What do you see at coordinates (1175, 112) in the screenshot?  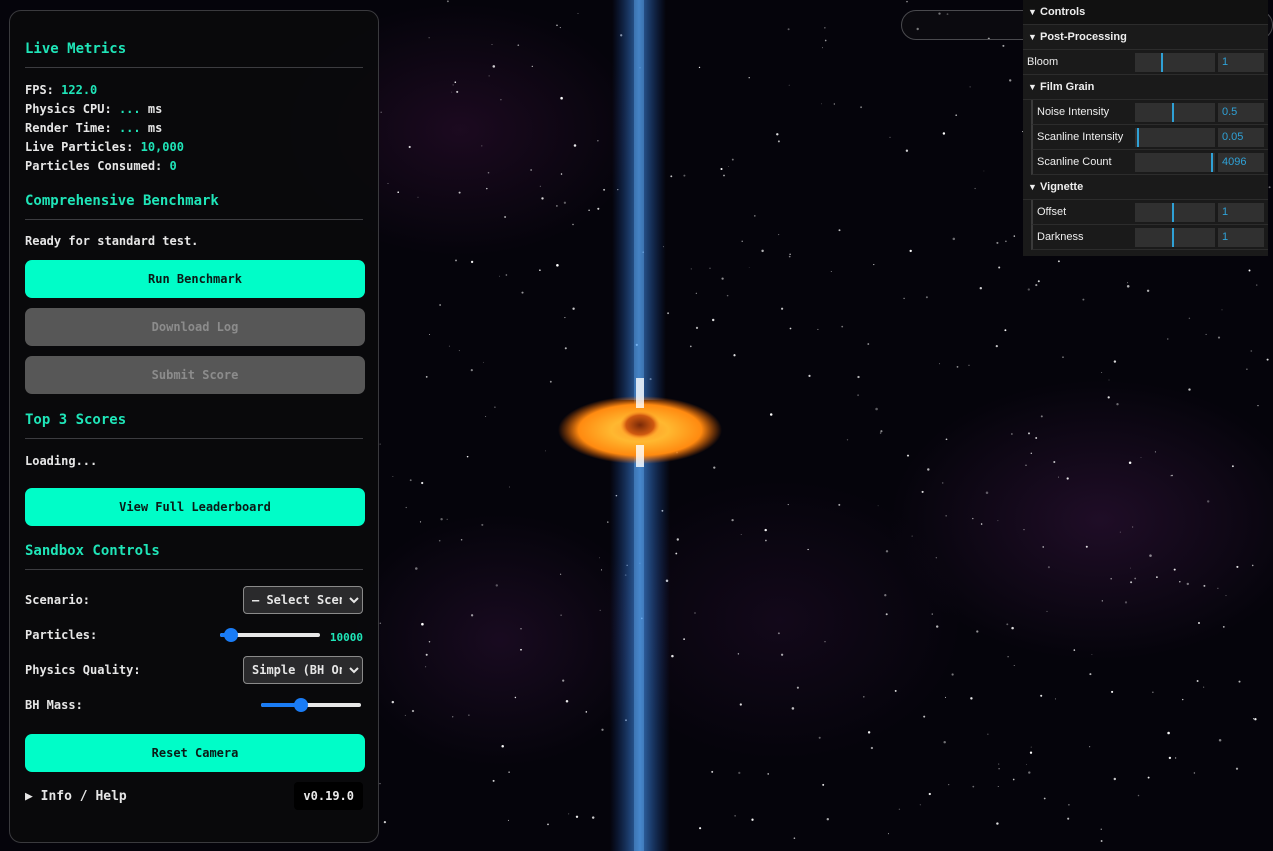 I see `noise-intensity-slider` at bounding box center [1175, 112].